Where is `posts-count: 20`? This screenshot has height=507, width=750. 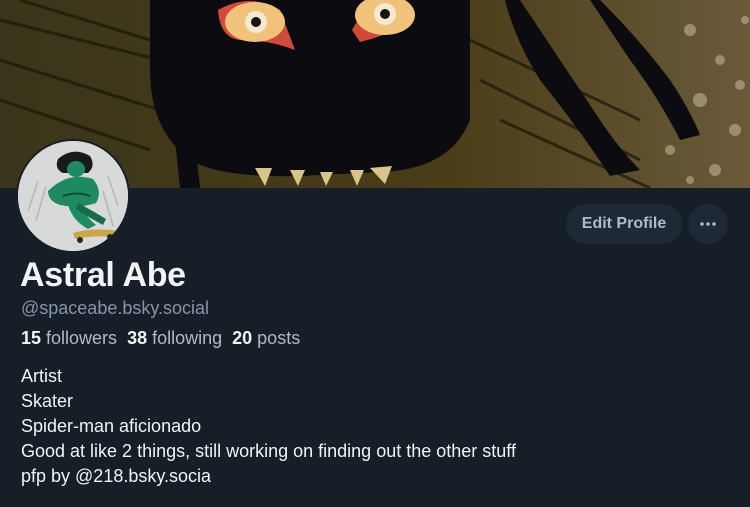
posts-count: 20 is located at coordinates (242, 338).